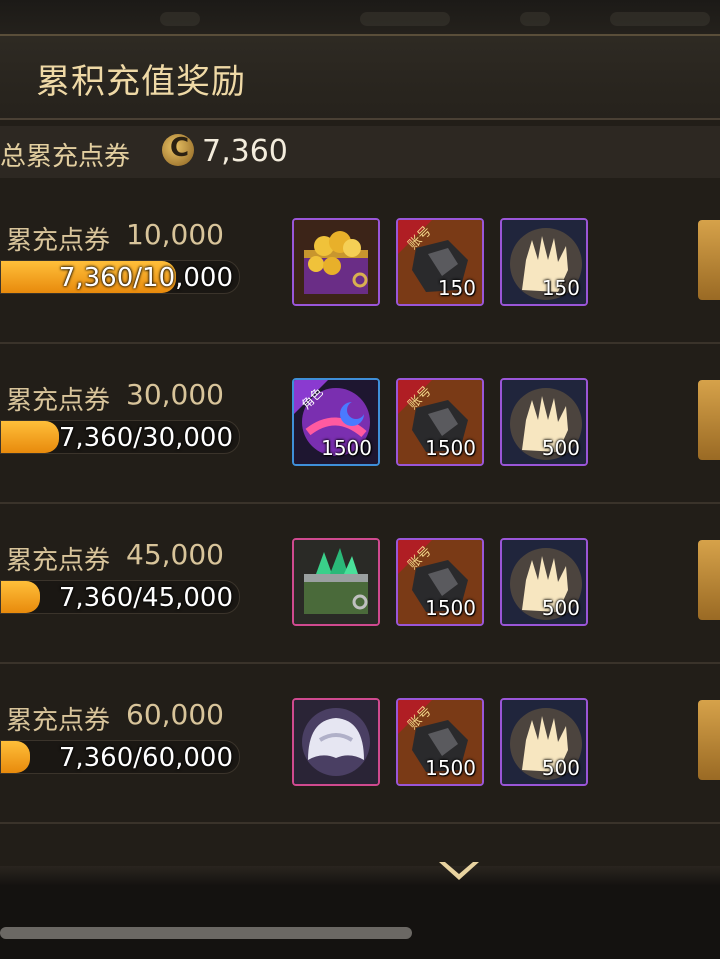 The image size is (720, 959). Describe the element at coordinates (145, 278) in the screenshot. I see `progress-text: 7,360/10,000` at that location.